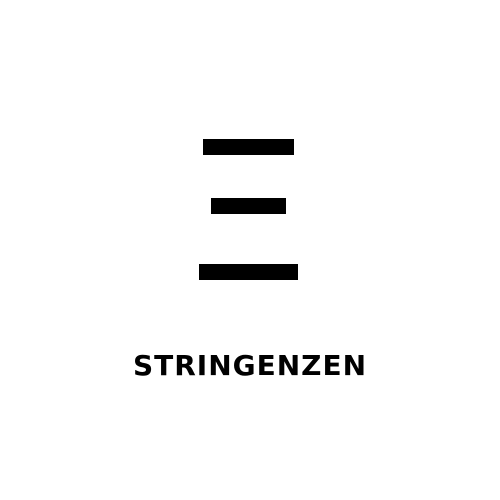 This screenshot has height=500, width=500. What do you see at coordinates (250, 365) in the screenshot?
I see `brand-wordmark: STRINGENZEN` at bounding box center [250, 365].